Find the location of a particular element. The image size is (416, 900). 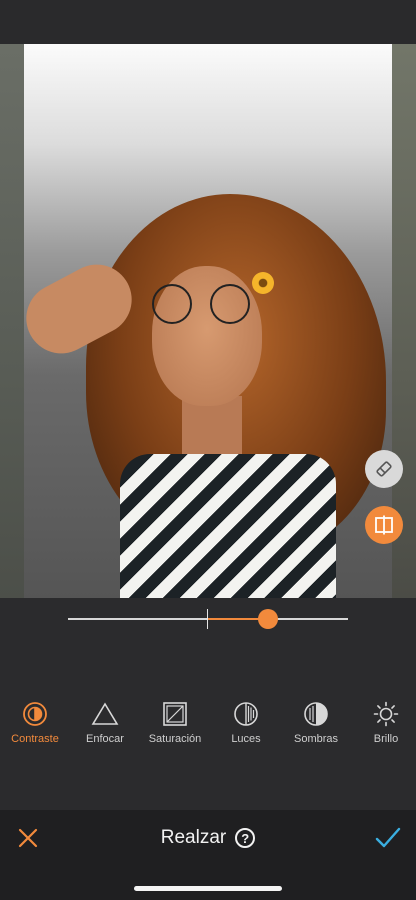

shadows-icon is located at coordinates (316, 714).